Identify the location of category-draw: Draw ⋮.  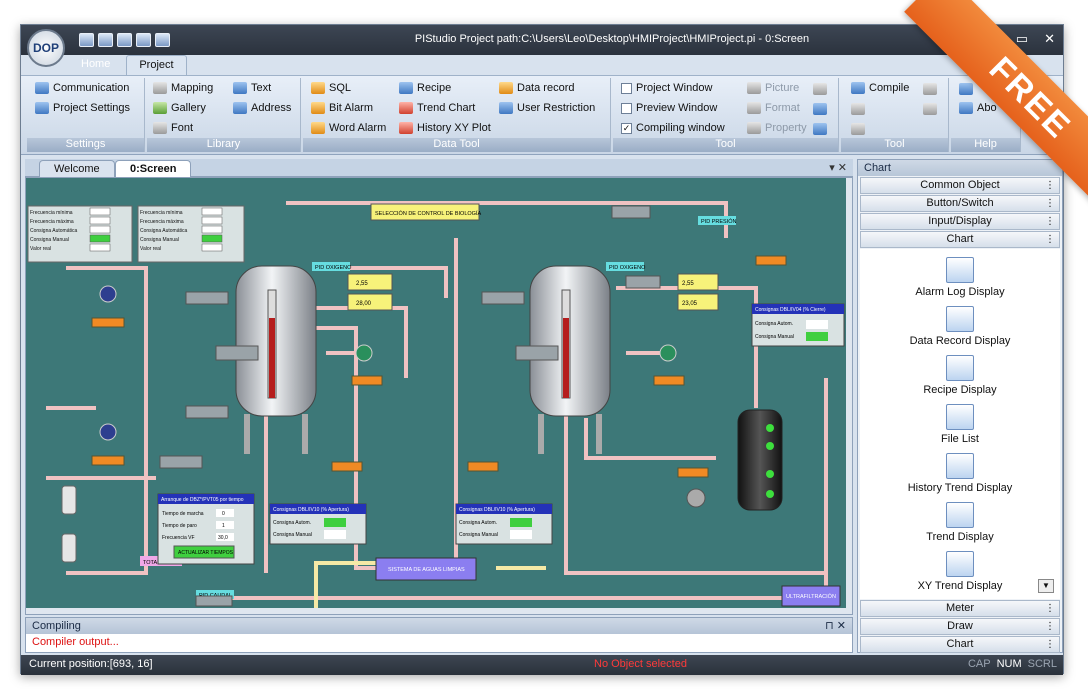
(960, 626).